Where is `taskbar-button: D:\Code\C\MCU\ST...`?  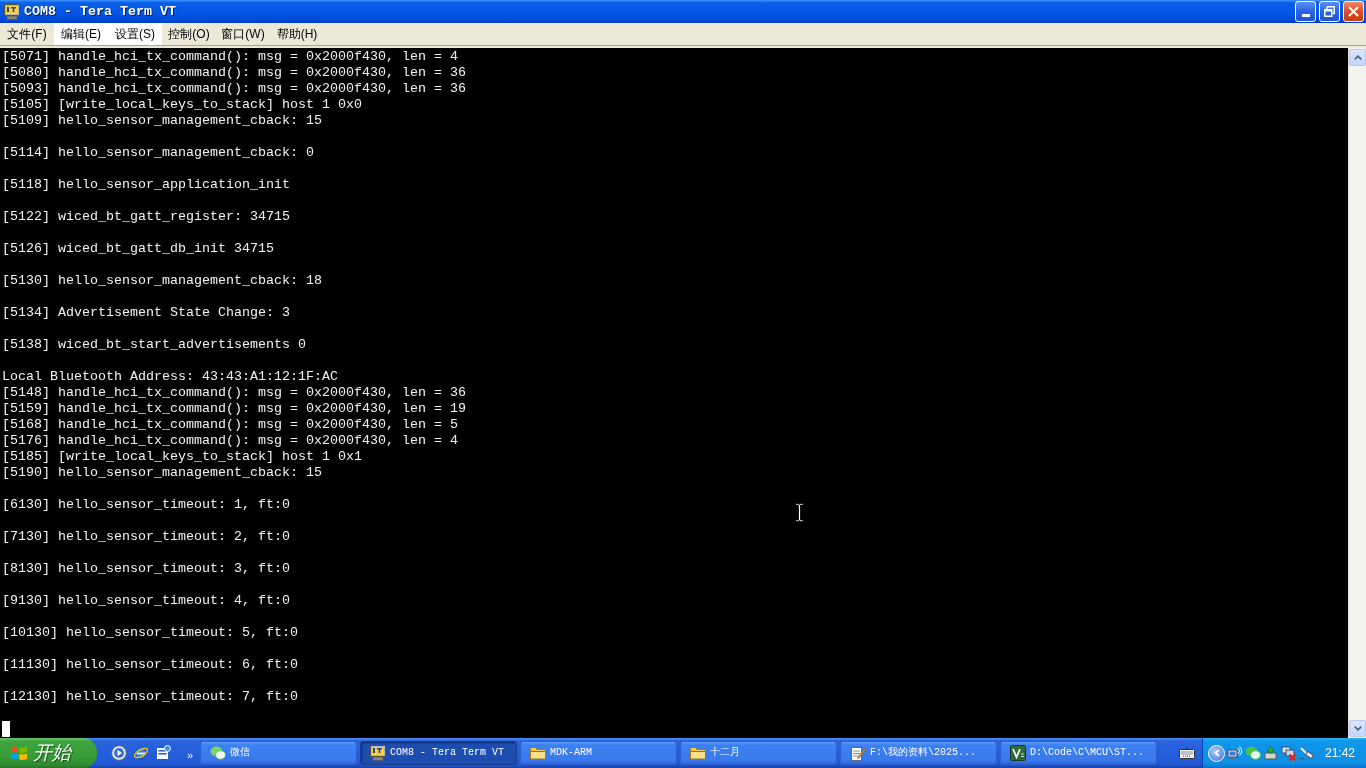
taskbar-button: D:\Code\C\MCU\ST... is located at coordinates (1078, 753).